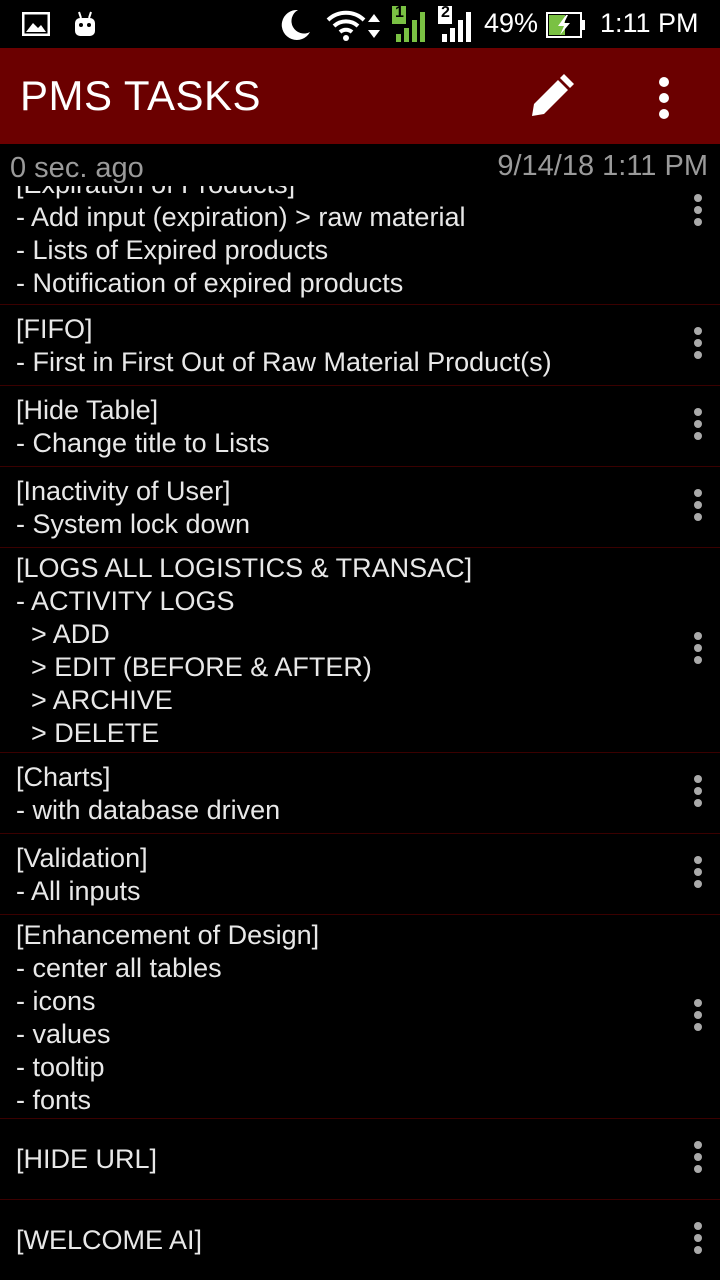  I want to click on page-title: PMS TASKS, so click(141, 95).